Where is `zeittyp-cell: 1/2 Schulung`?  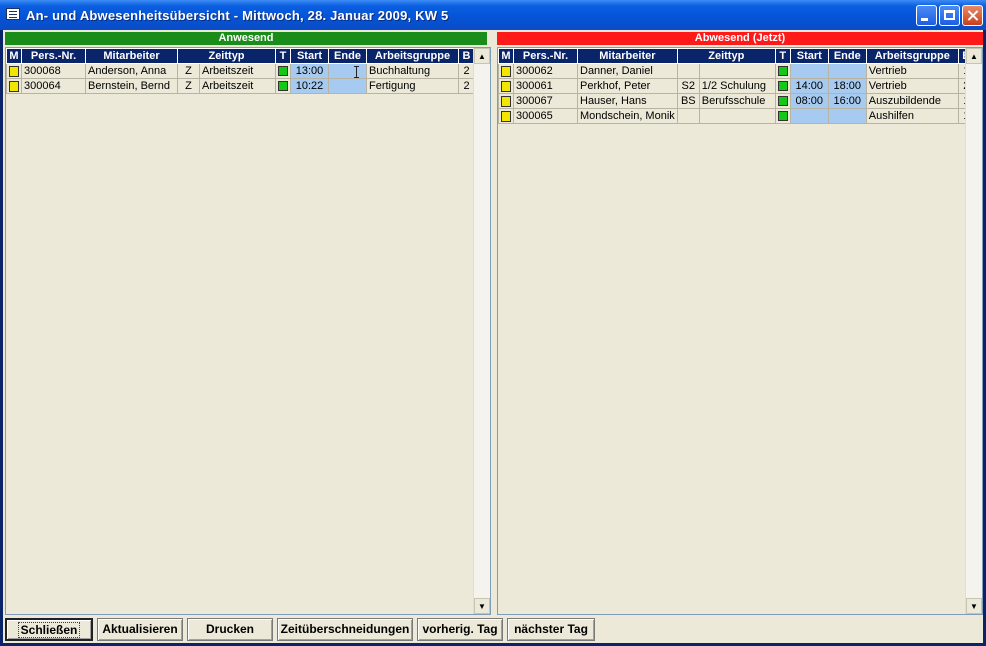 zeittyp-cell: 1/2 Schulung is located at coordinates (737, 86).